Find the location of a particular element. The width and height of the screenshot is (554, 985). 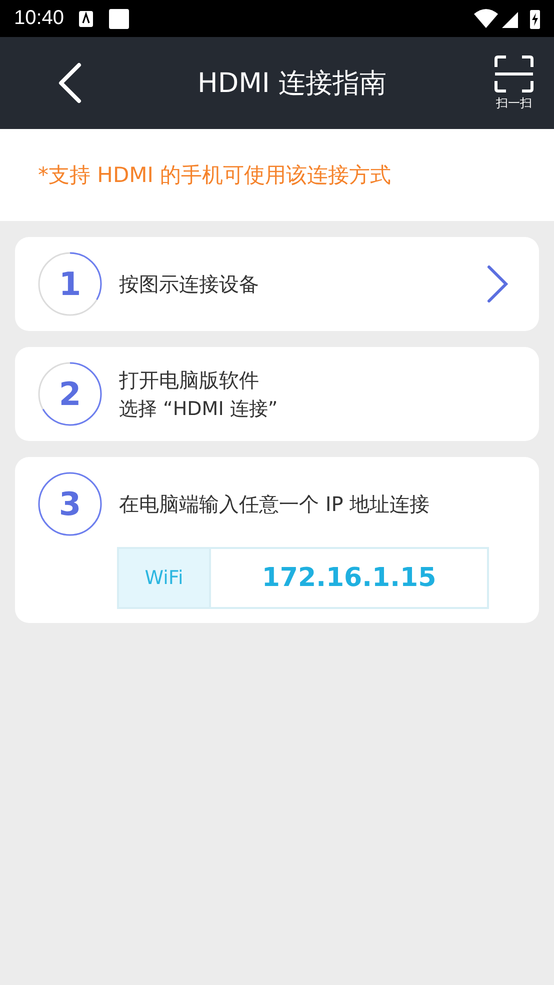

scan-icon is located at coordinates (514, 73).